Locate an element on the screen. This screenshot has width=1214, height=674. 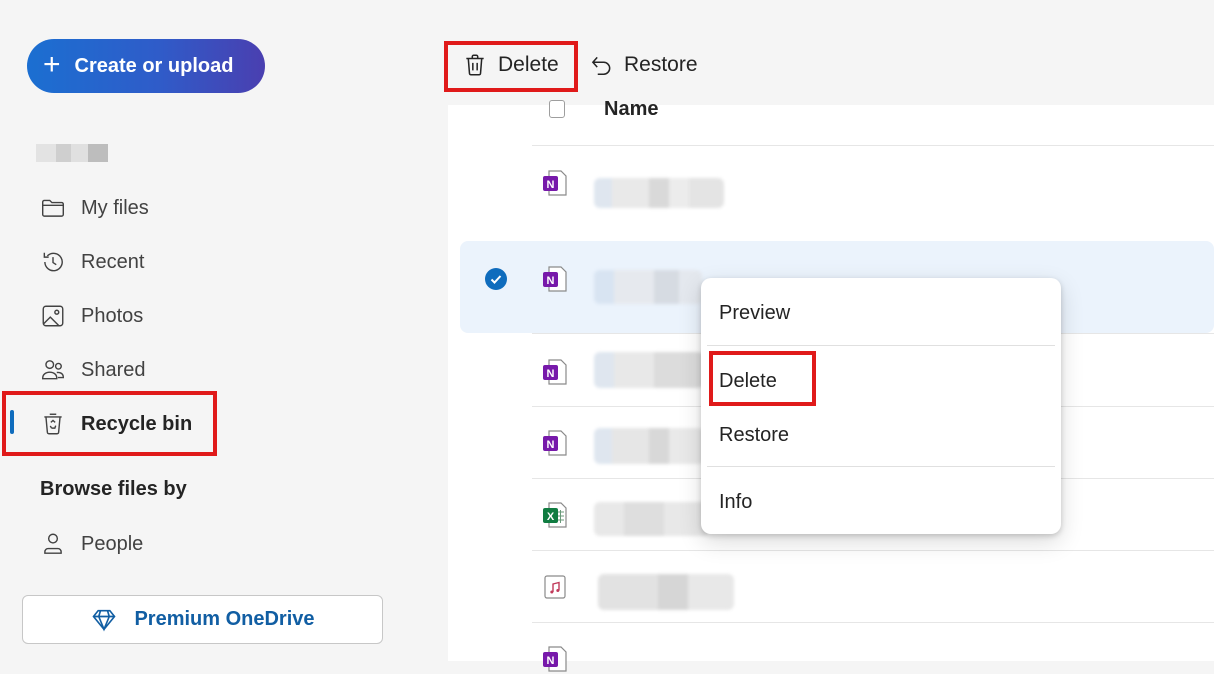
browse-files-heading: Browse files by is located at coordinates (113, 489).